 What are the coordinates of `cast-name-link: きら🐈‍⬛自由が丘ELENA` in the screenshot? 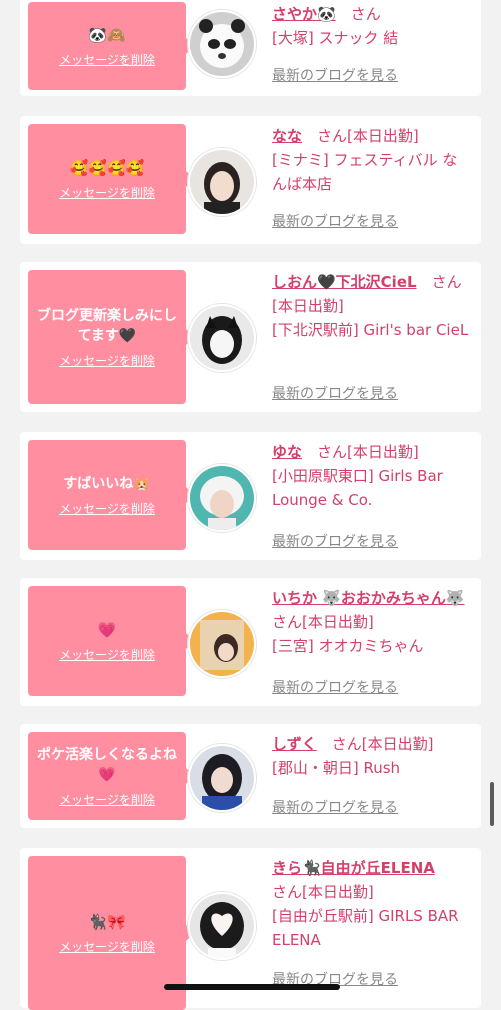 It's located at (353, 868).